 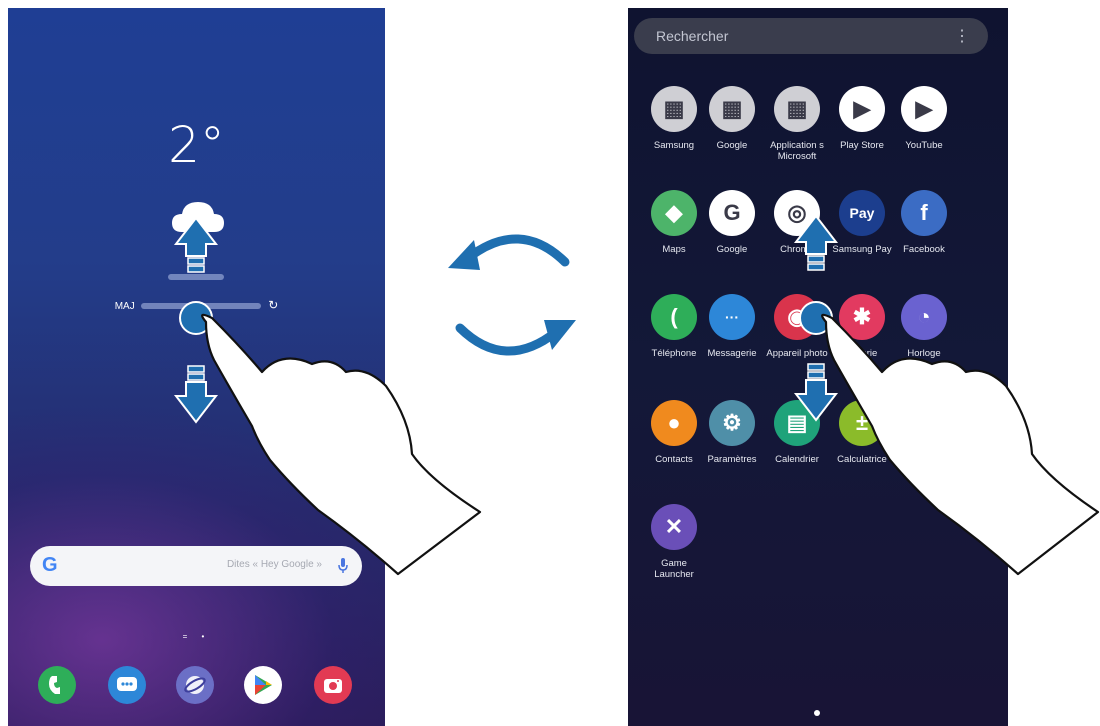 I want to click on camera-icon, so click(x=333, y=685).